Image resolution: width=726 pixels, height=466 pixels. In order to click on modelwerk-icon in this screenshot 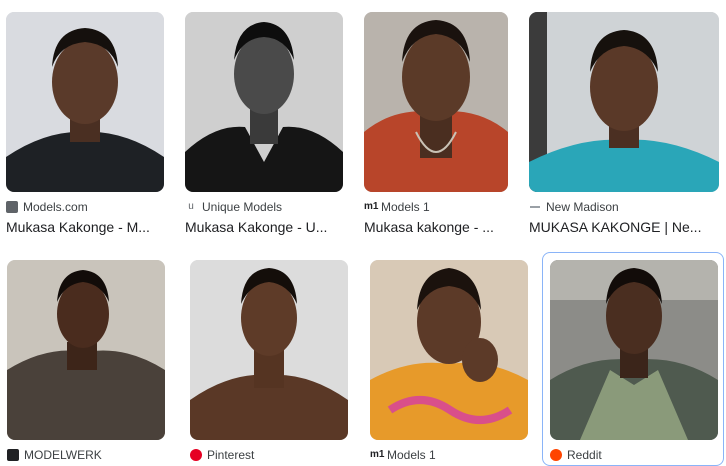, I will do `click(13, 455)`.